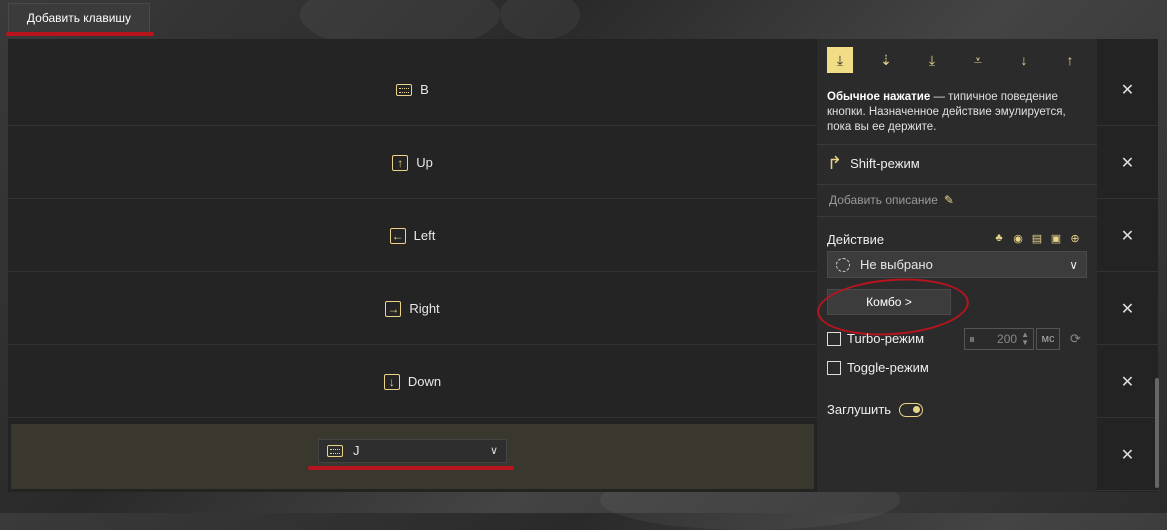 This screenshot has width=1167, height=530. I want to click on toggle-mode-label: Toggle-режим, so click(888, 367).